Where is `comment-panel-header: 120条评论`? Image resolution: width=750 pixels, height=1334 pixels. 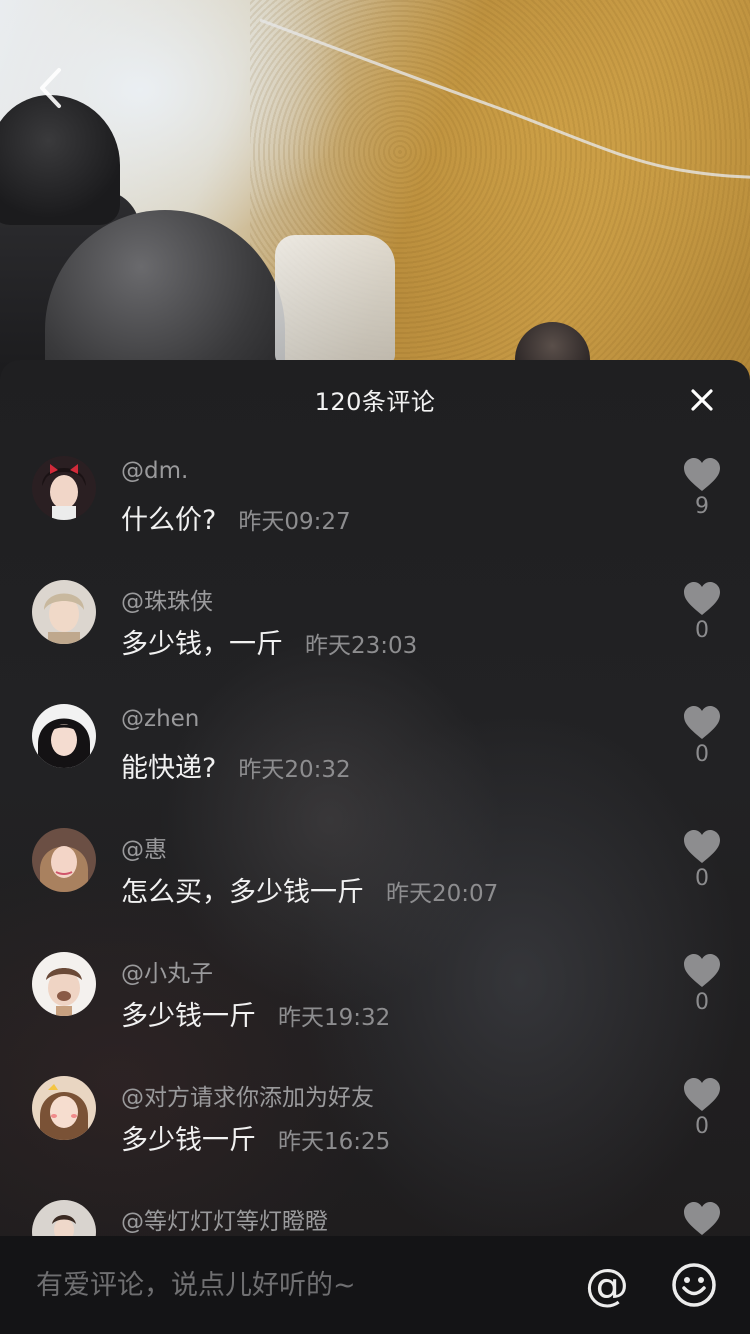 comment-panel-header: 120条评论 is located at coordinates (375, 400).